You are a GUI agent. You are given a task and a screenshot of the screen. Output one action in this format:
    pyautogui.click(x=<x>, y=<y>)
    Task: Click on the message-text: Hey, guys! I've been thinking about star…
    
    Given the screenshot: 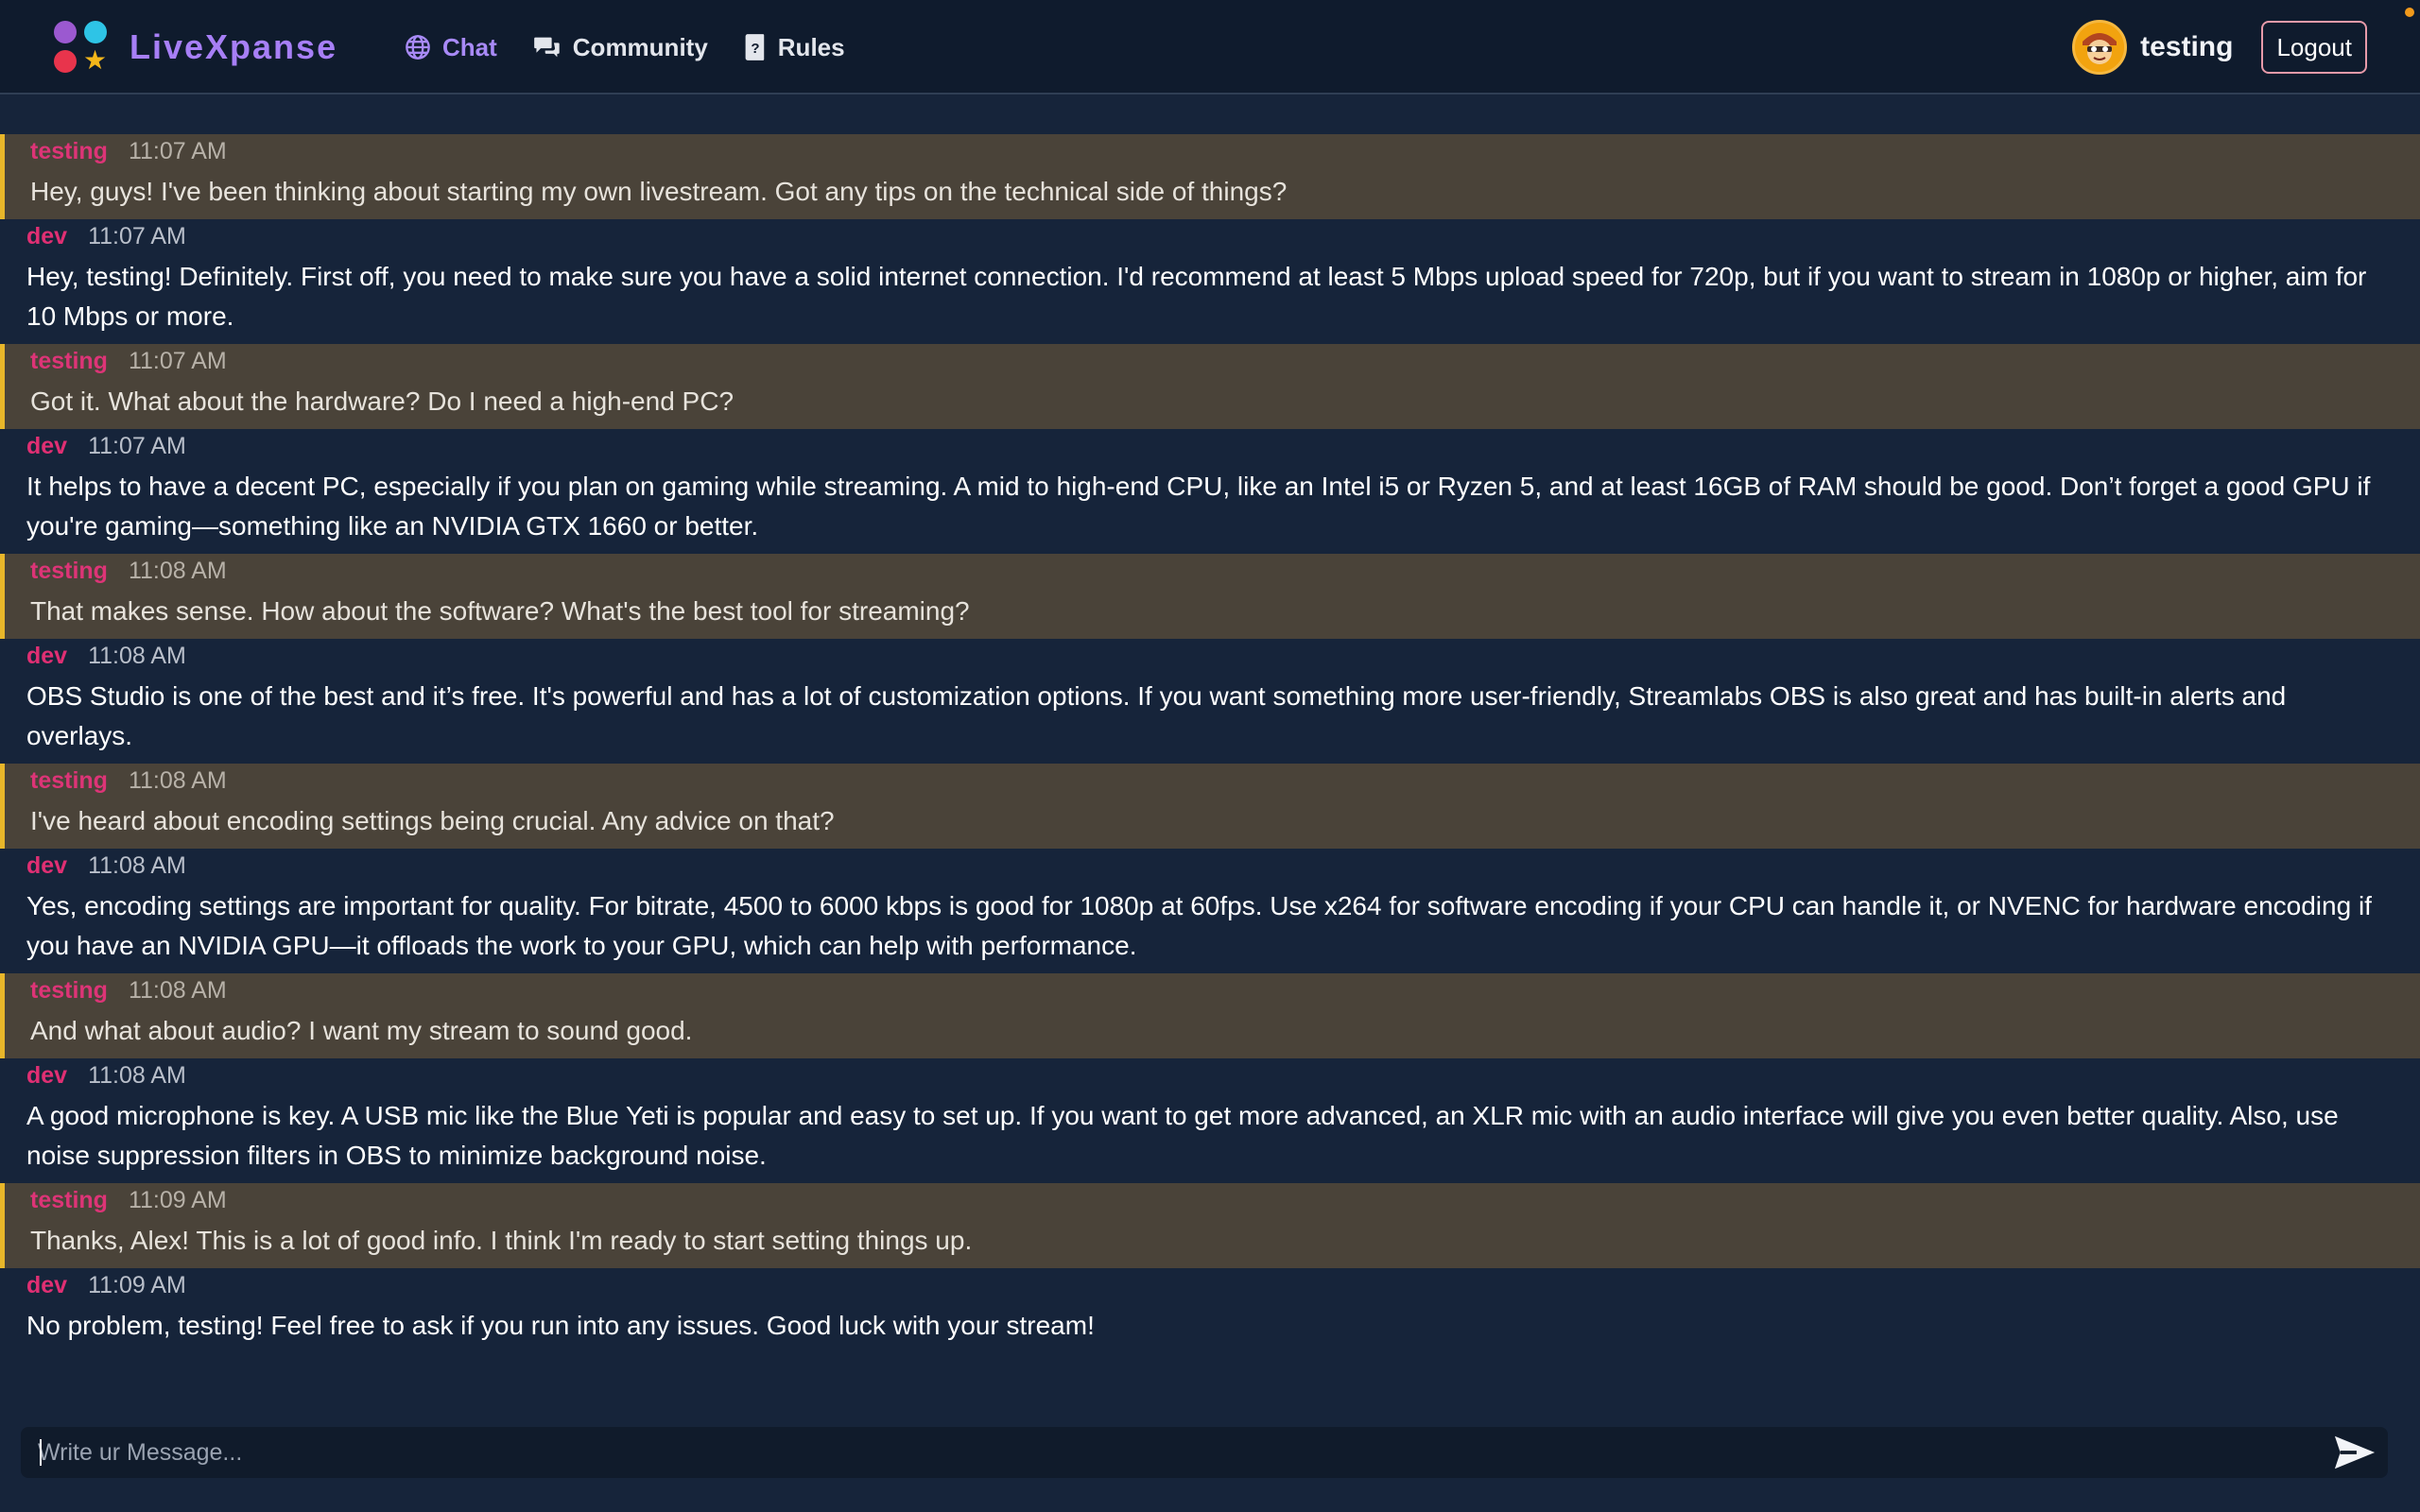 What is the action you would take?
    pyautogui.click(x=659, y=191)
    